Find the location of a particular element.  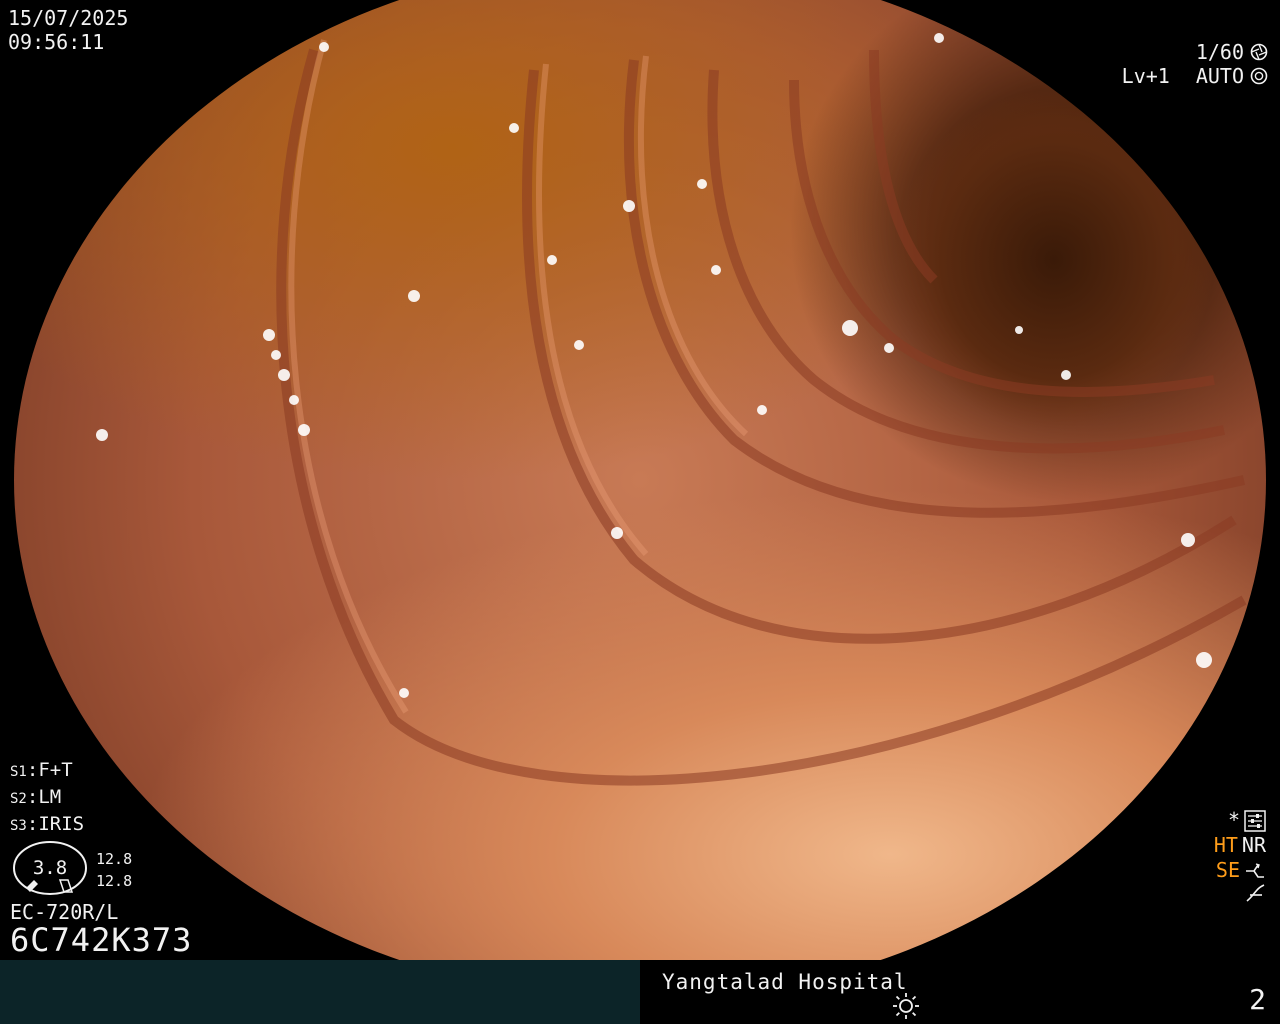

date-text: 15/07/2025 is located at coordinates (68, 18).